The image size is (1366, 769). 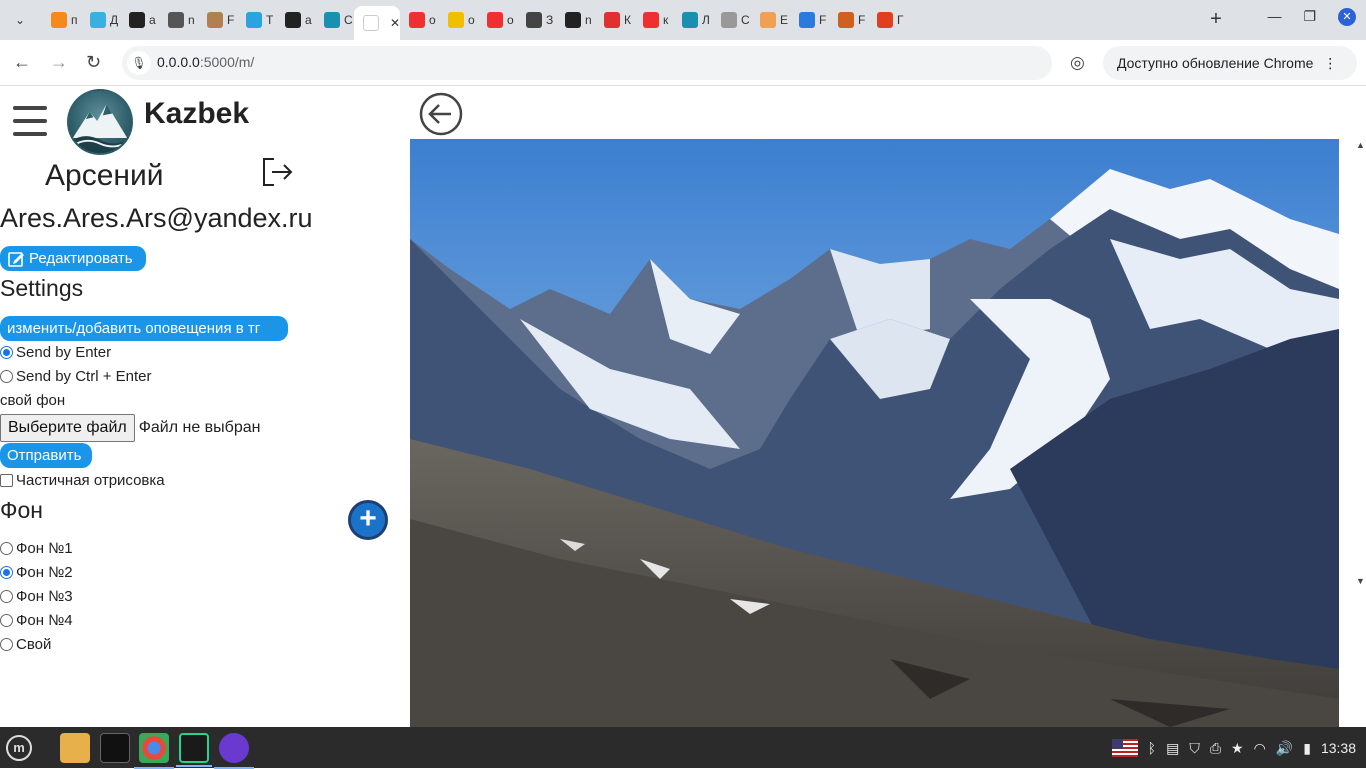 I want to click on wifi-icon: ◠, so click(x=1260, y=748).